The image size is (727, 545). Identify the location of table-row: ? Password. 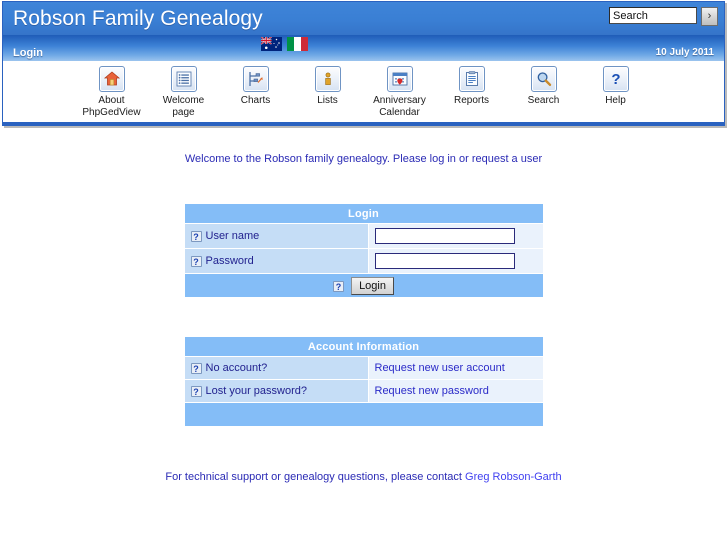
(363, 261).